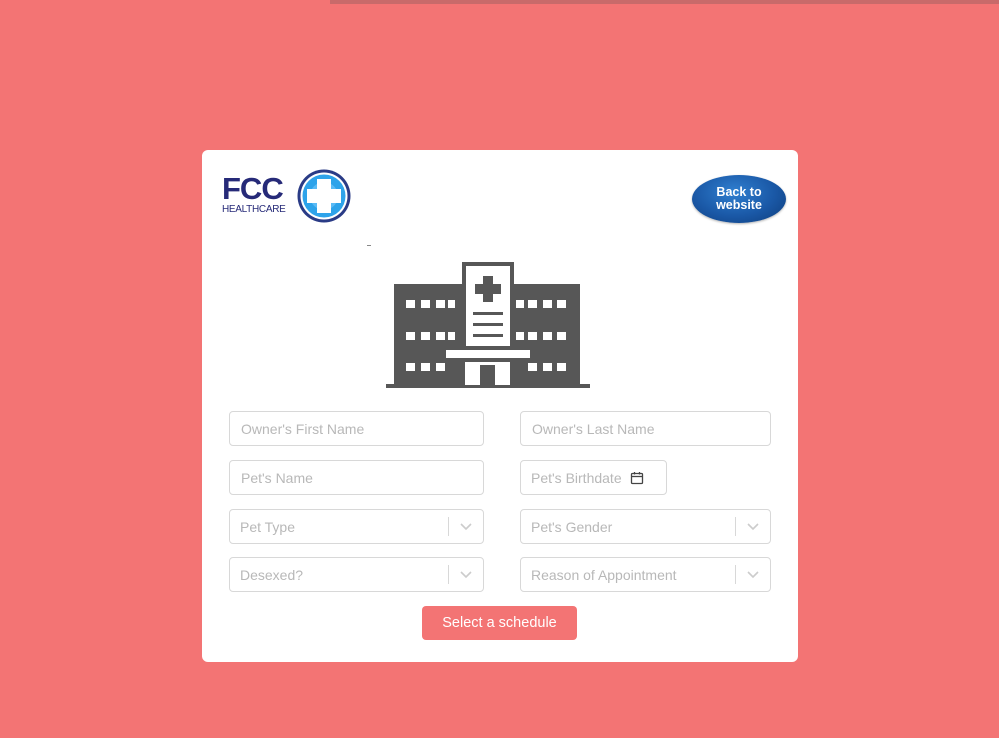 The height and width of the screenshot is (738, 999). I want to click on pet-type-placeholder: Pet Type, so click(268, 526).